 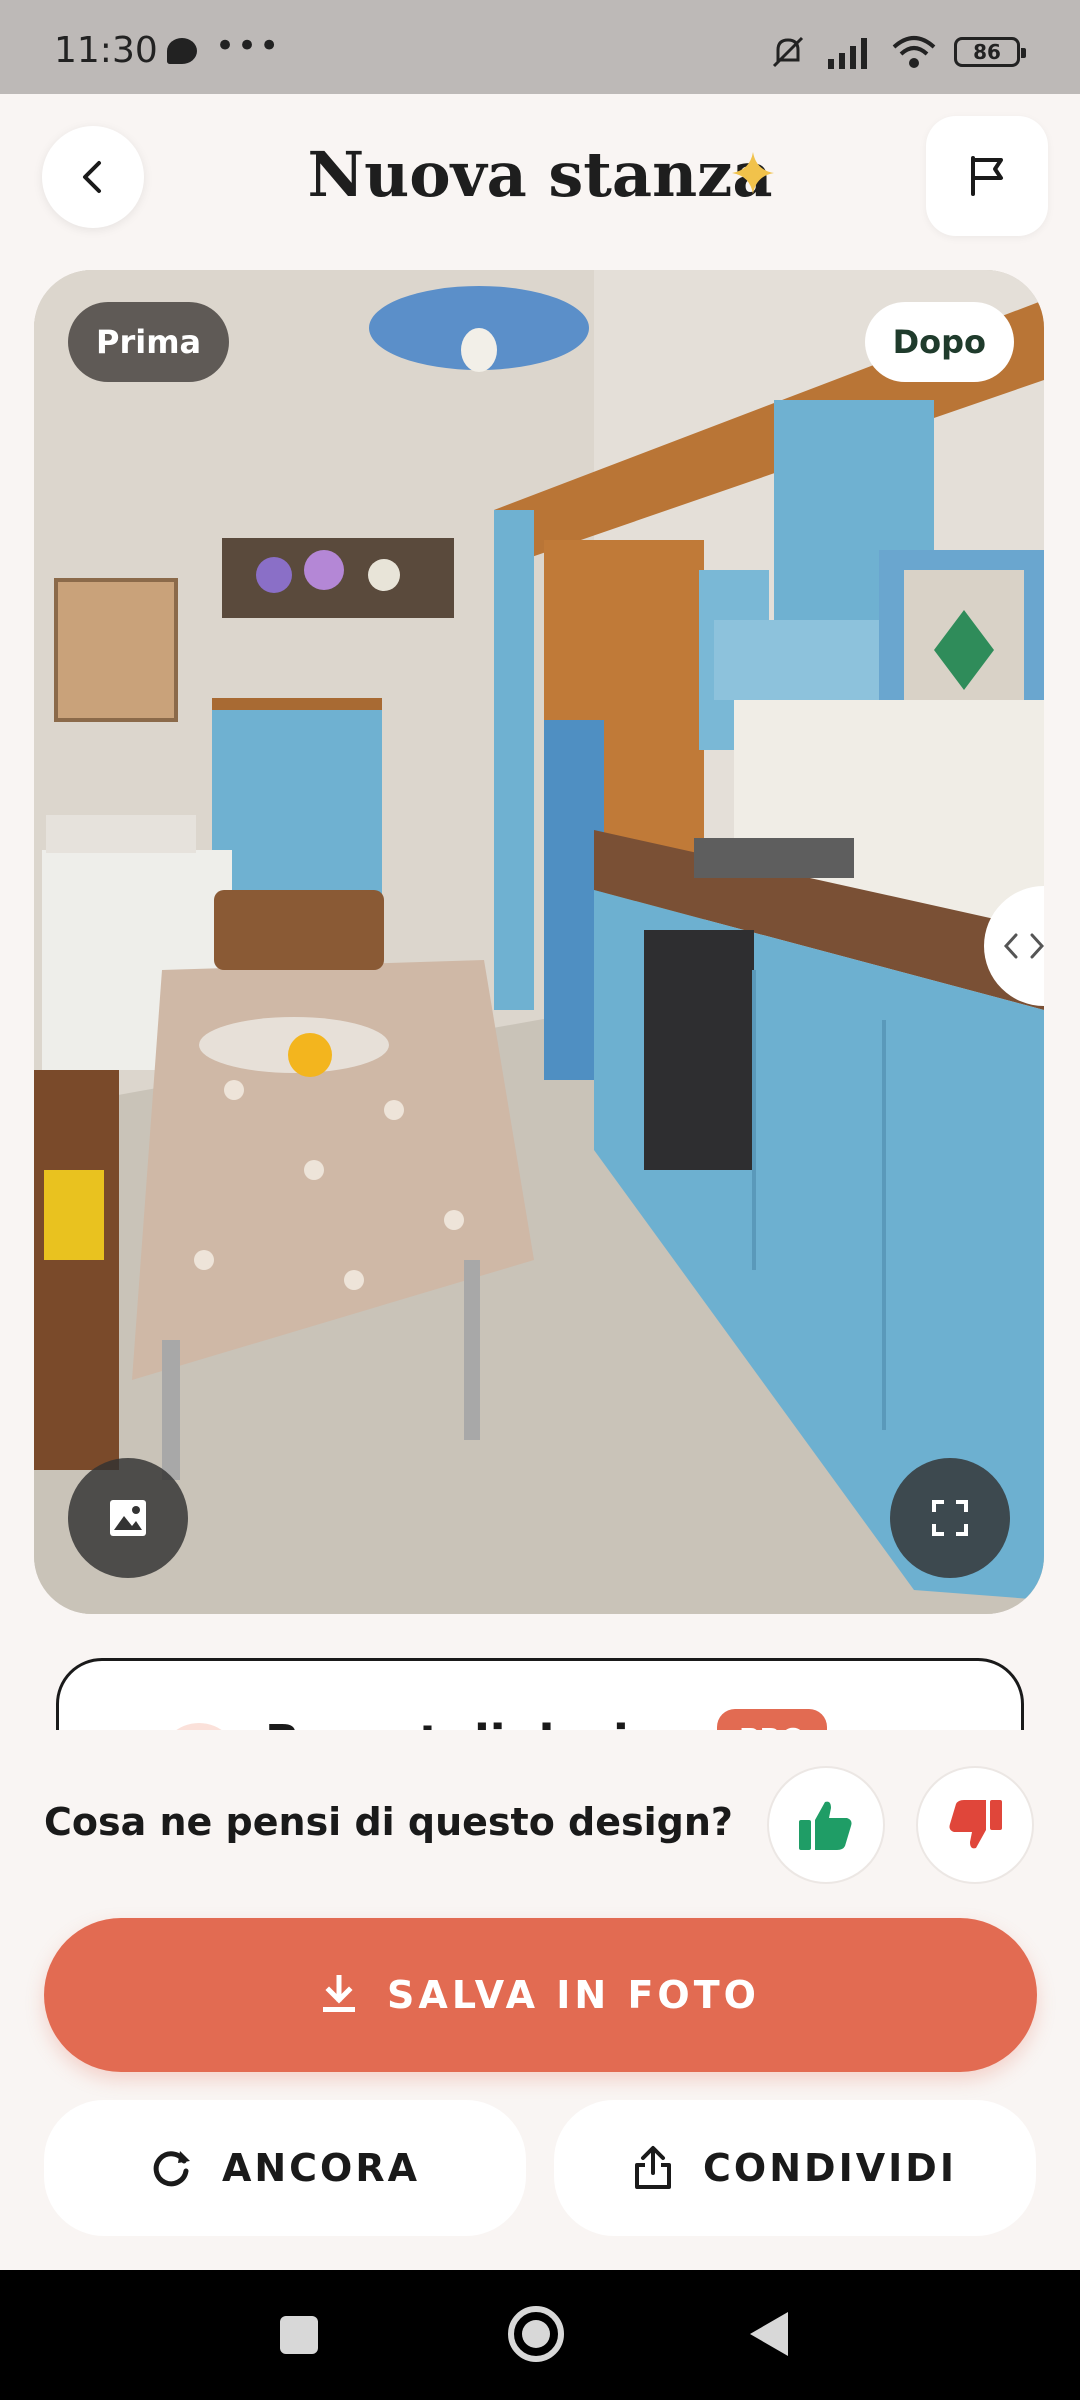 What do you see at coordinates (914, 52) in the screenshot?
I see `wifi-icon` at bounding box center [914, 52].